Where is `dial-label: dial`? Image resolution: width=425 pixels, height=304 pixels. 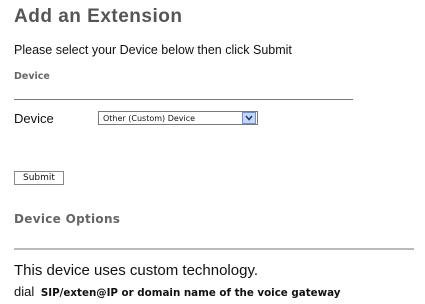 dial-label: dial is located at coordinates (24, 291).